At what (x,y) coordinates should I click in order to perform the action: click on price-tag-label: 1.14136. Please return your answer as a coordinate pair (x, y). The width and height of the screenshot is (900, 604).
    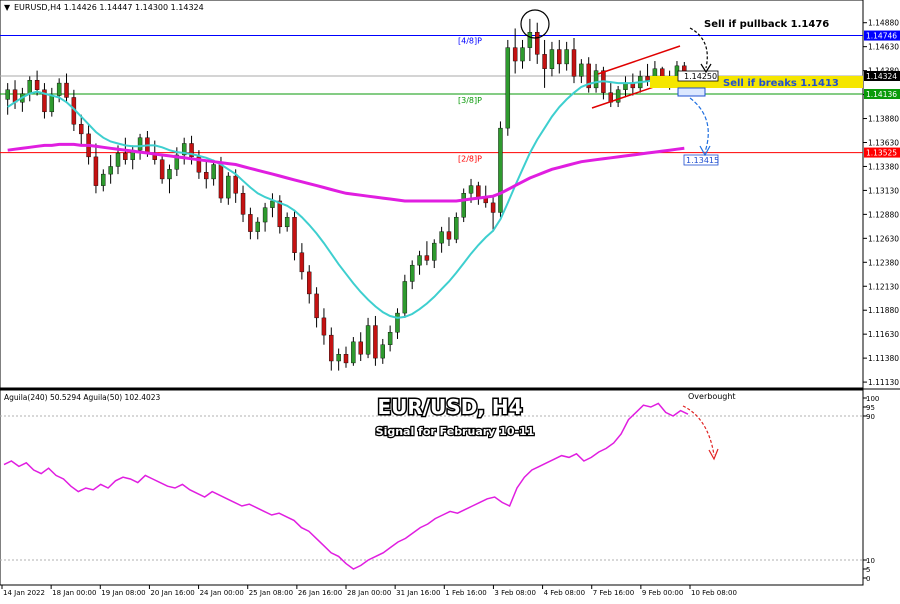
    Looking at the image, I should click on (881, 94).